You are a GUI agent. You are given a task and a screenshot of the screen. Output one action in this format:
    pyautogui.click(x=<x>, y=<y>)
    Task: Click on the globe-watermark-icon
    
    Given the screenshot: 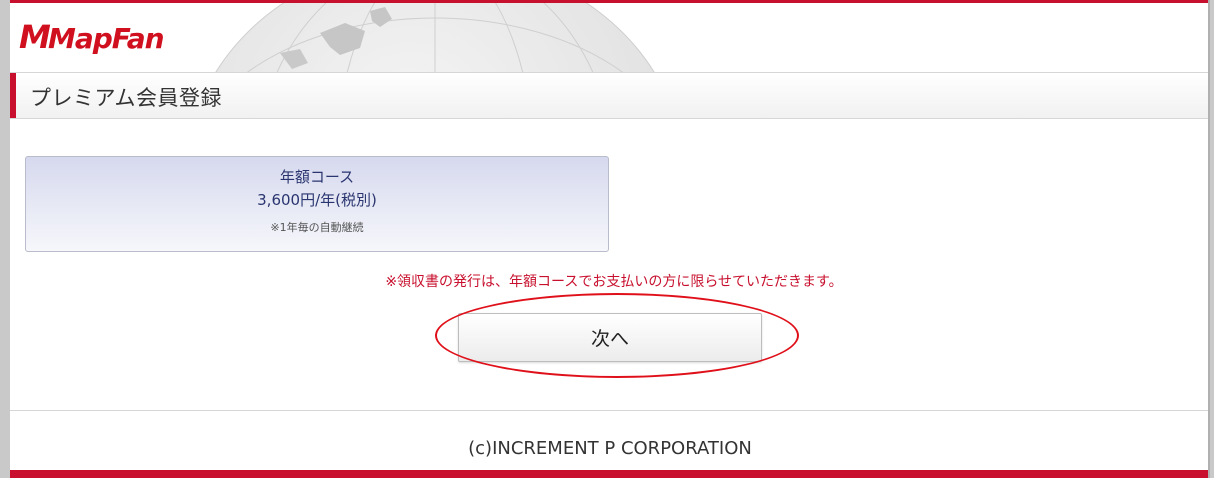 What is the action you would take?
    pyautogui.click(x=435, y=37)
    